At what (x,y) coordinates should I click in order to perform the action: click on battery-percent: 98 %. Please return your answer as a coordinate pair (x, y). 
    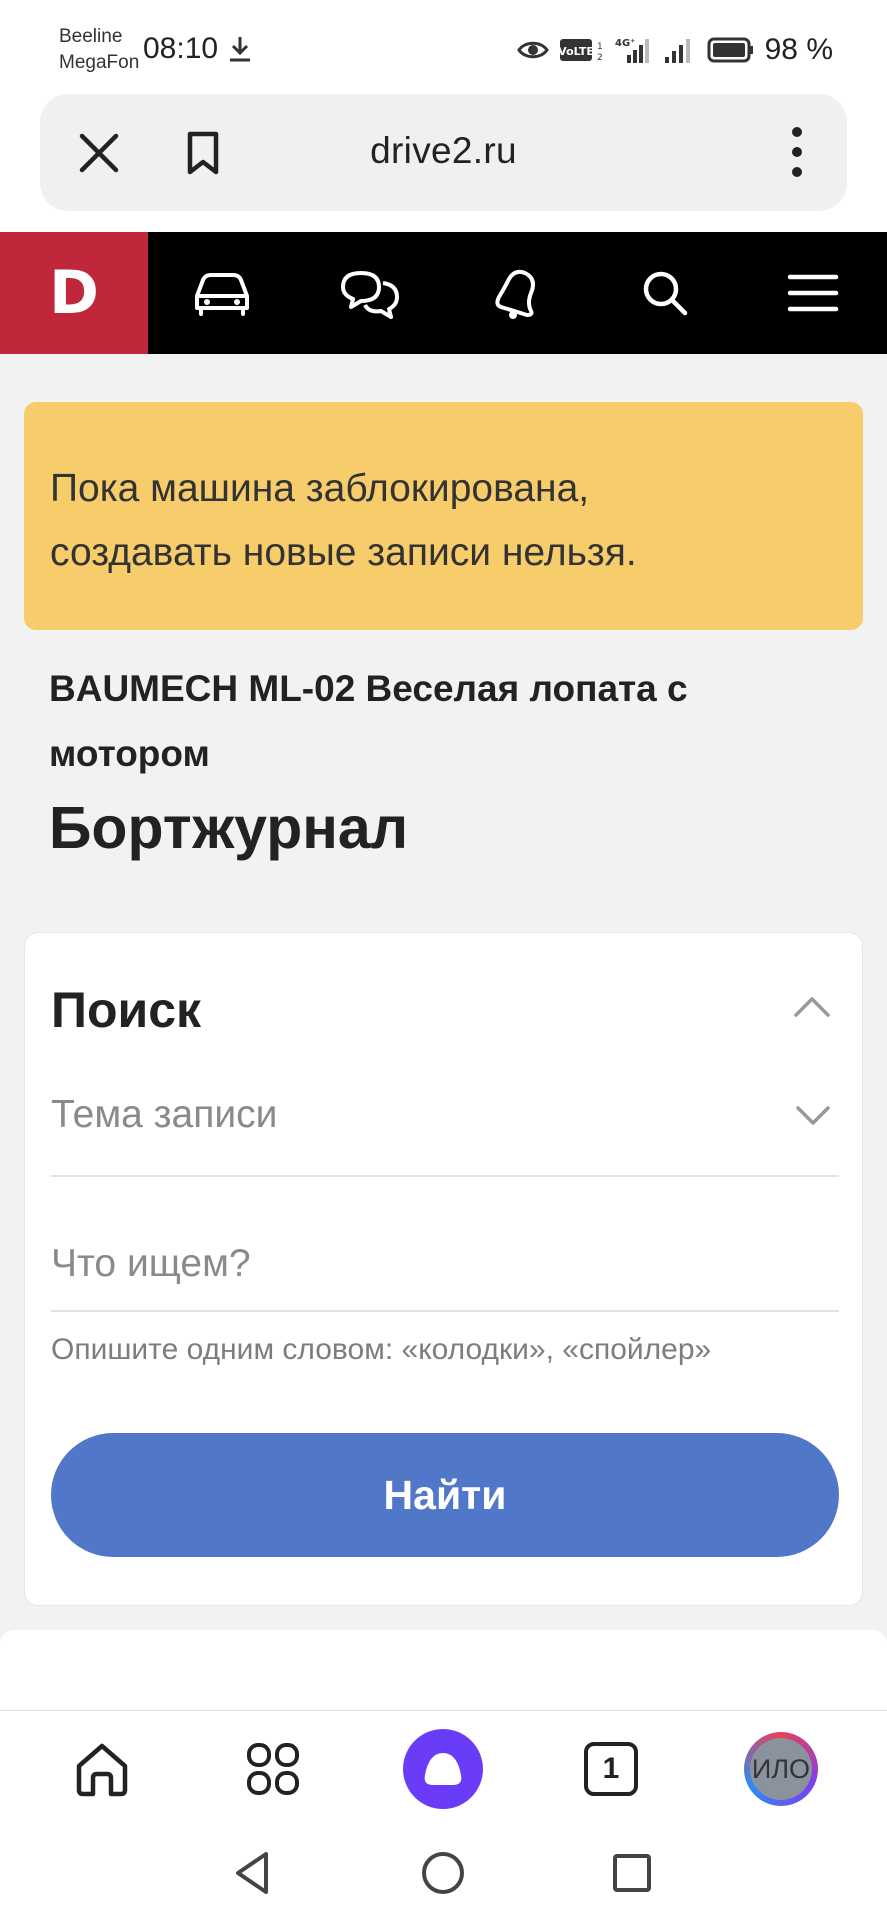
    Looking at the image, I should click on (798, 49).